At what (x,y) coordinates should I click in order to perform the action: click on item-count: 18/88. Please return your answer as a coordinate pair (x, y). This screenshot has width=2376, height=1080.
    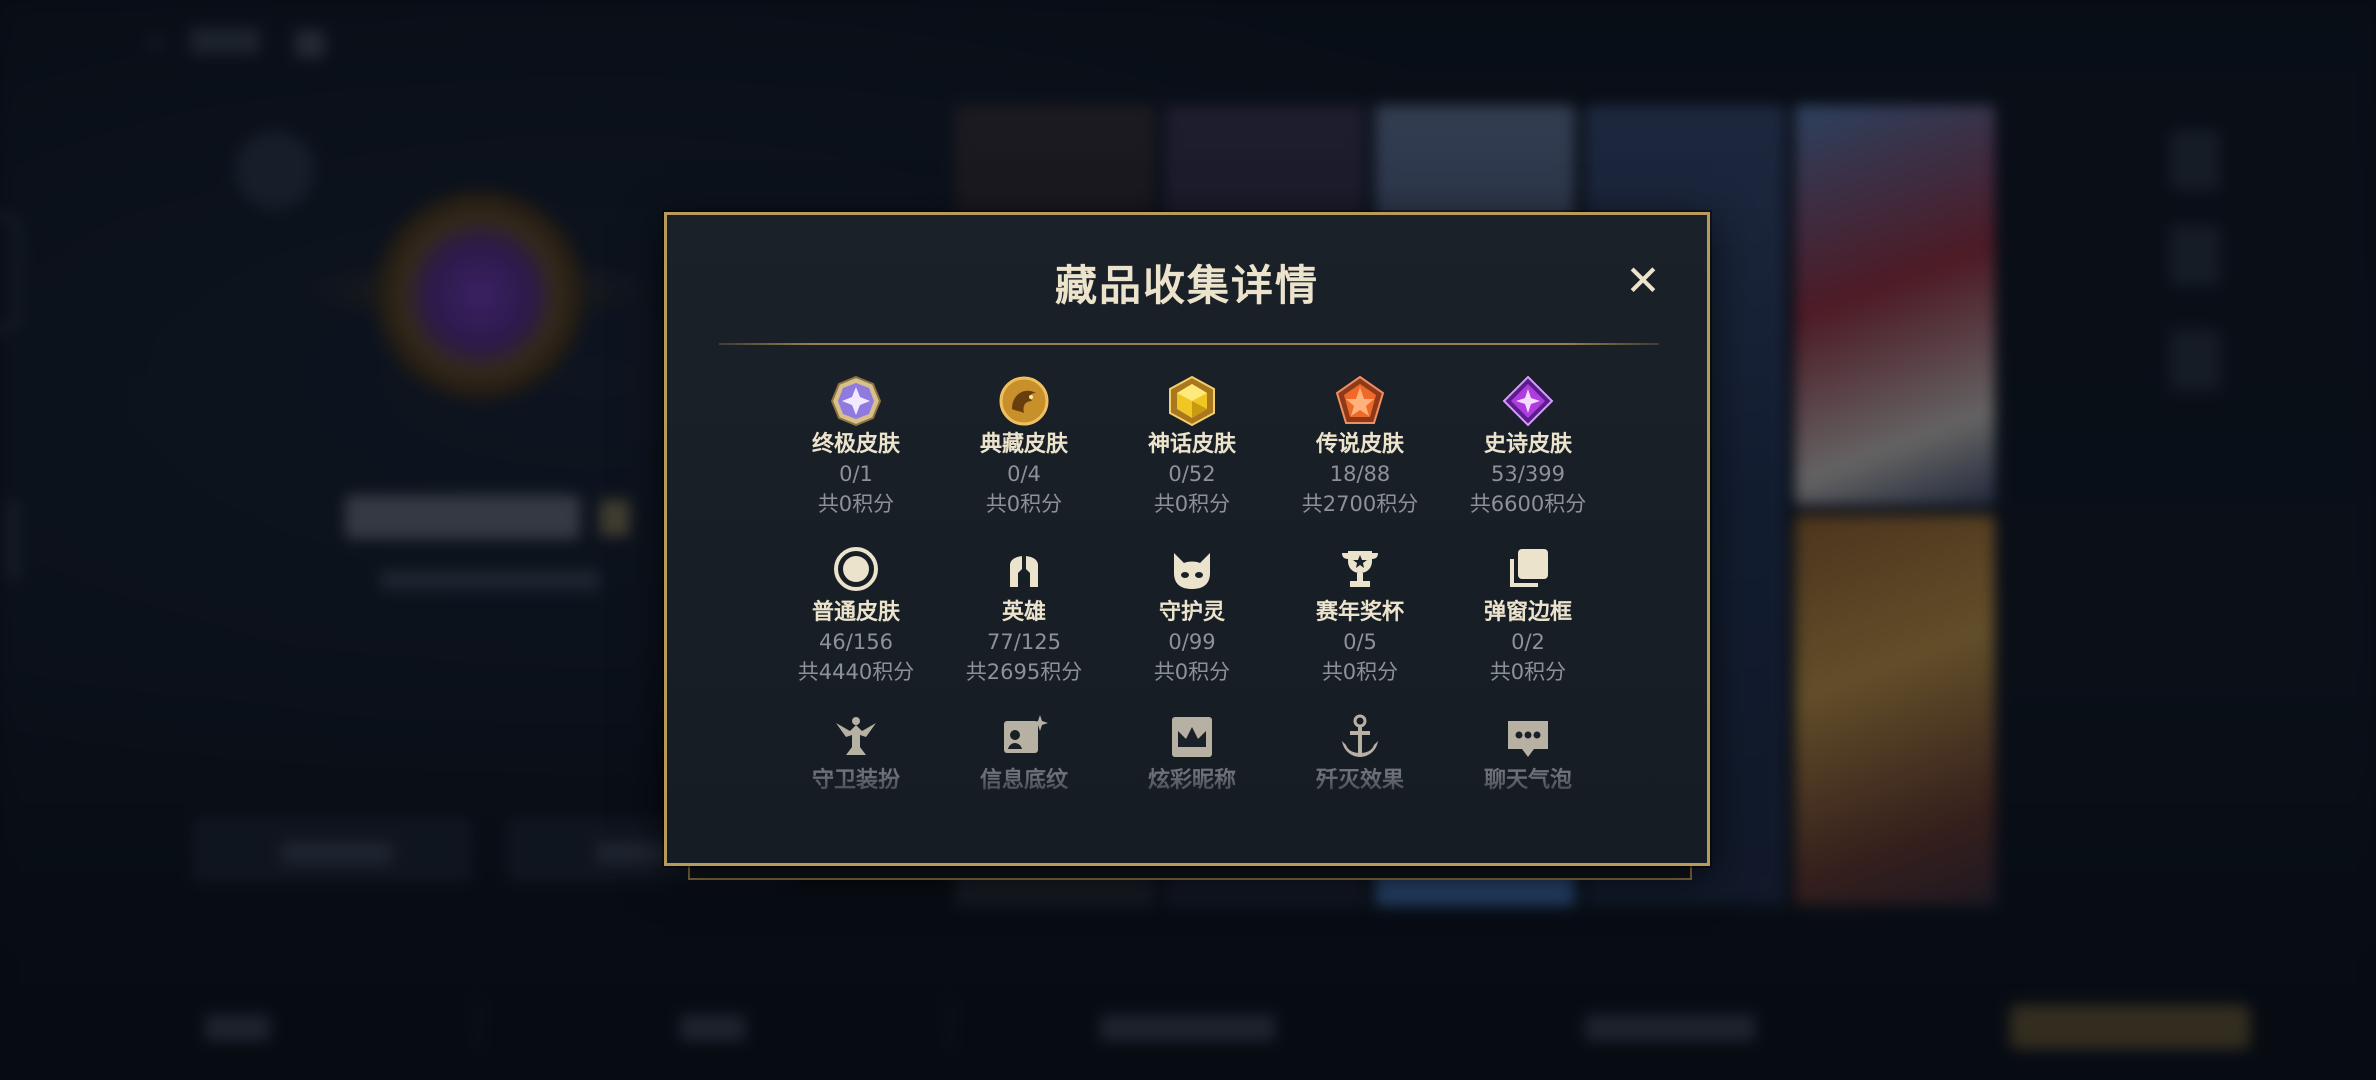
    Looking at the image, I should click on (1360, 474).